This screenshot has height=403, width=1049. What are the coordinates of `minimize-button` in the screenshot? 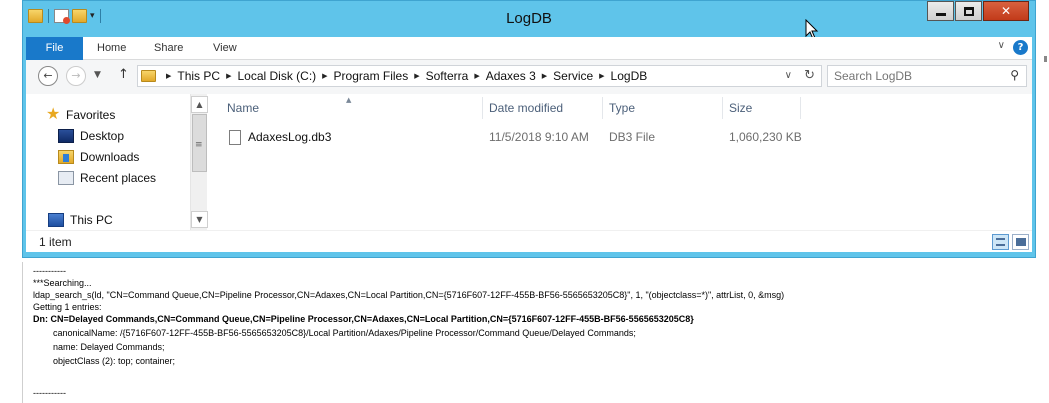 It's located at (940, 11).